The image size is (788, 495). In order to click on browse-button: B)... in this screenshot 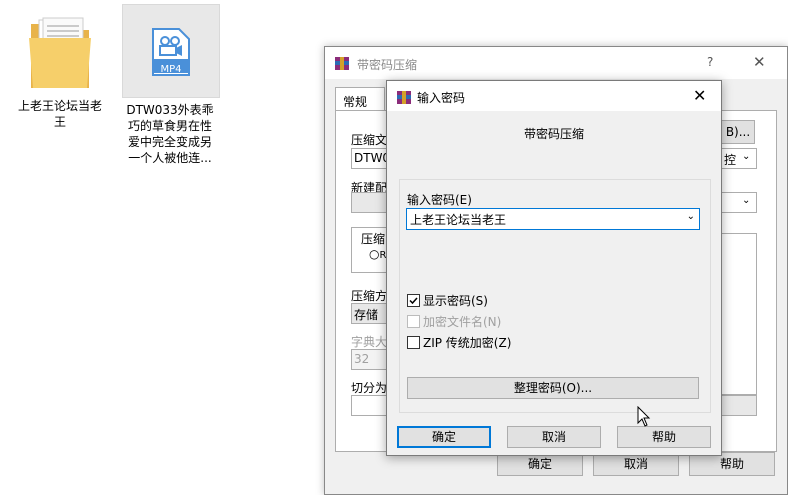, I will do `click(738, 132)`.